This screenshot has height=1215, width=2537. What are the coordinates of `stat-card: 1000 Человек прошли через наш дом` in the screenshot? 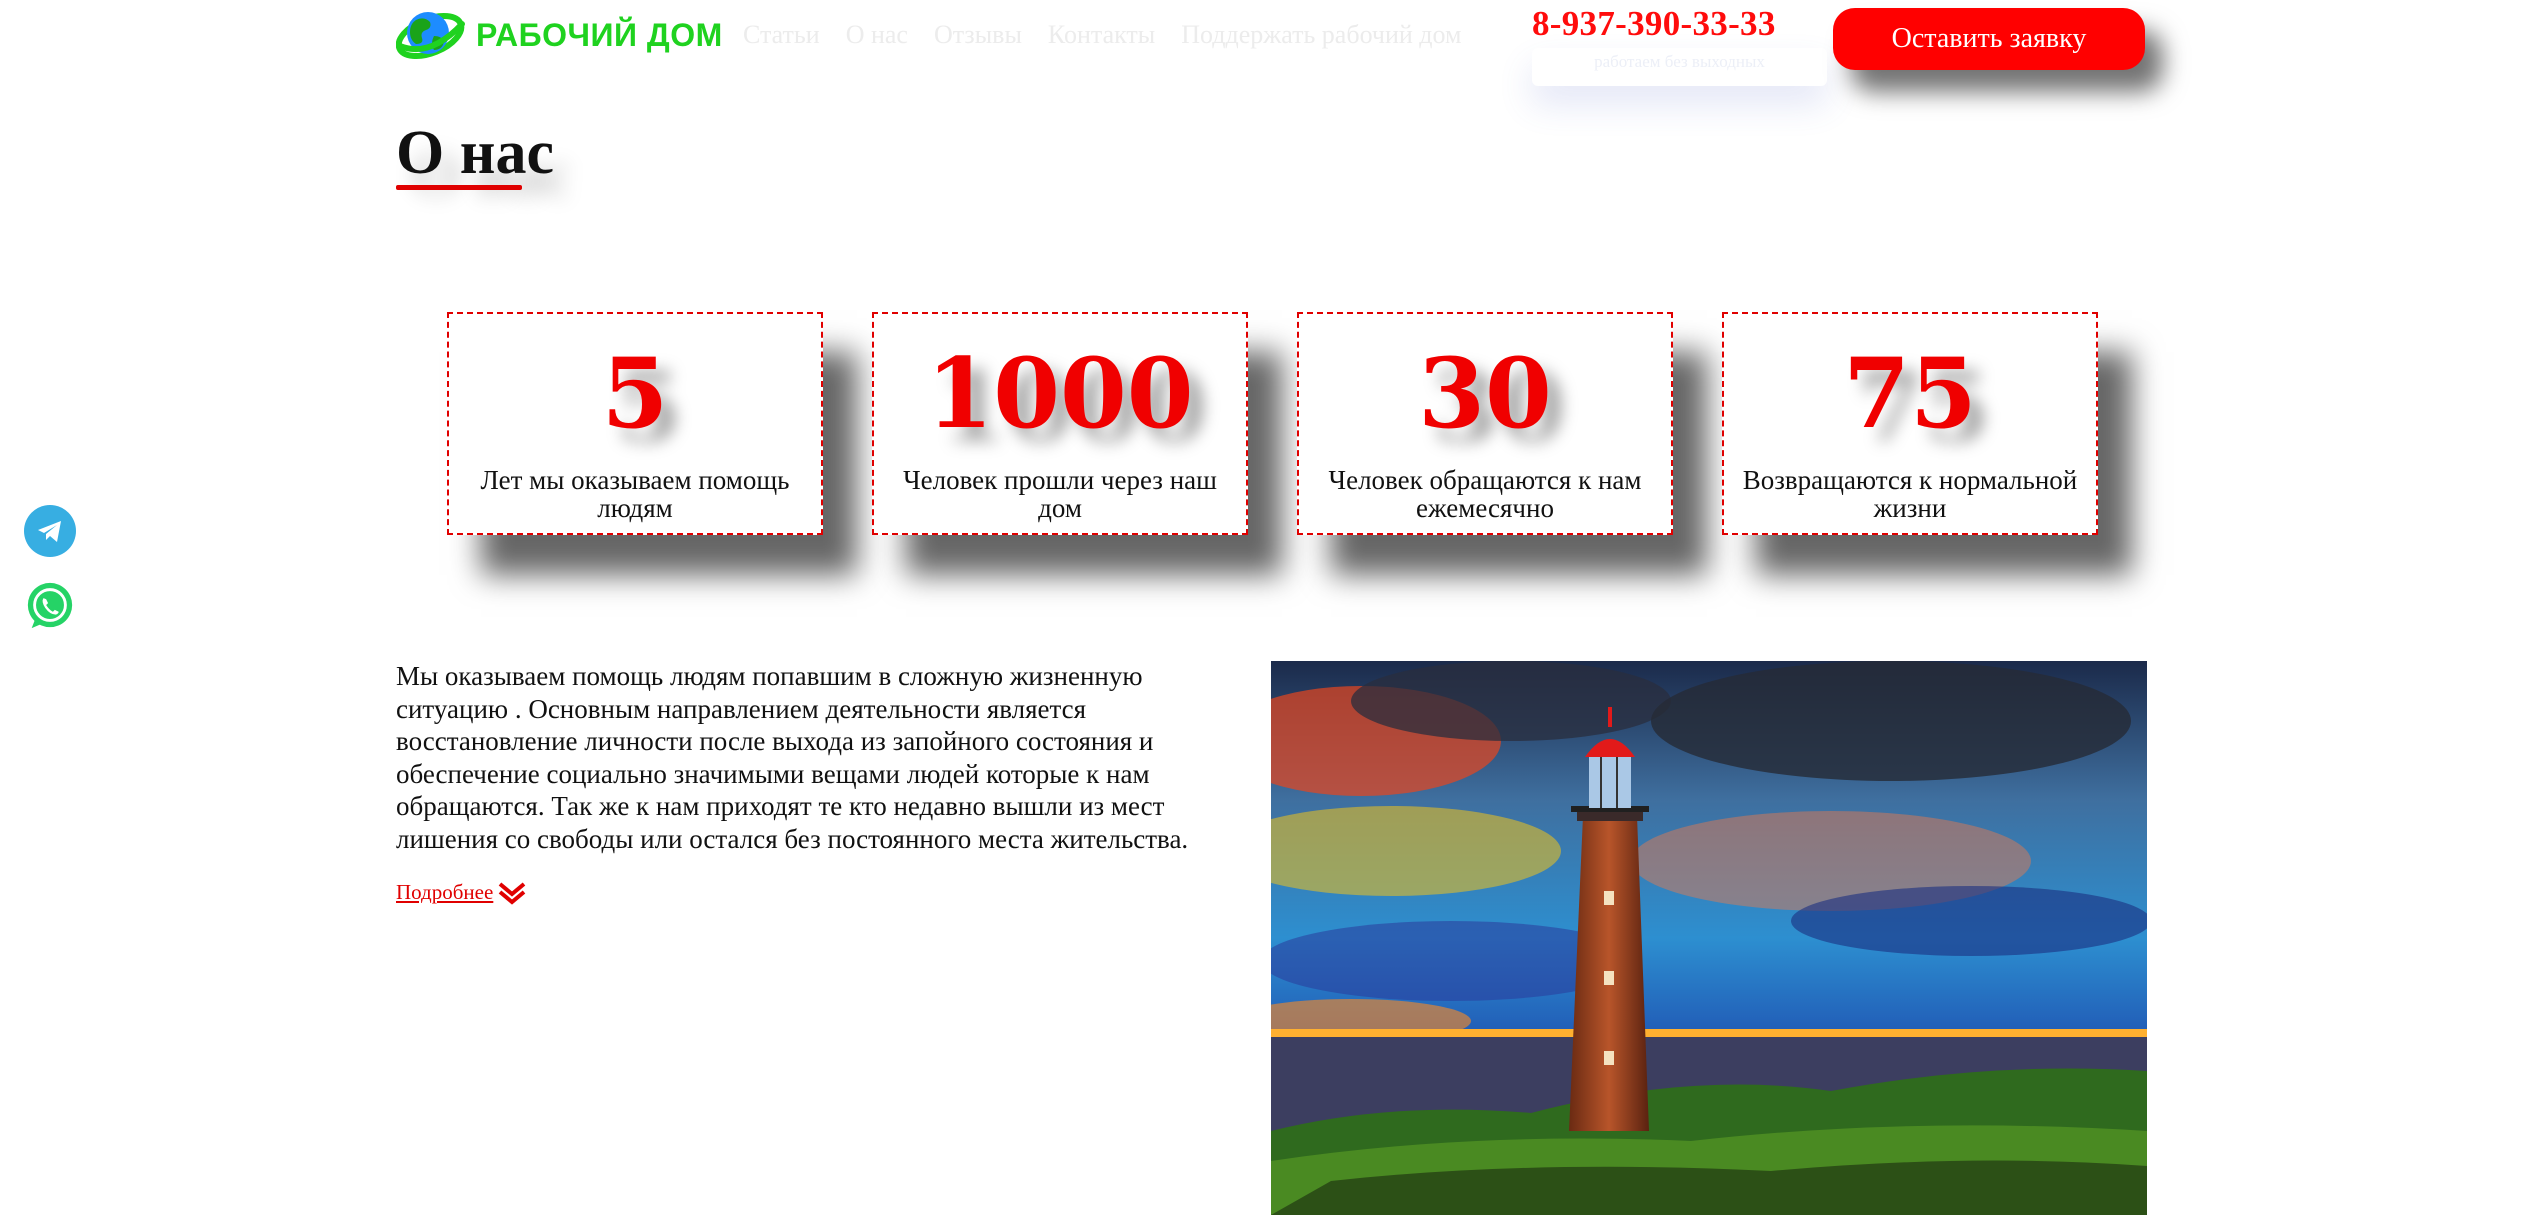 It's located at (1060, 423).